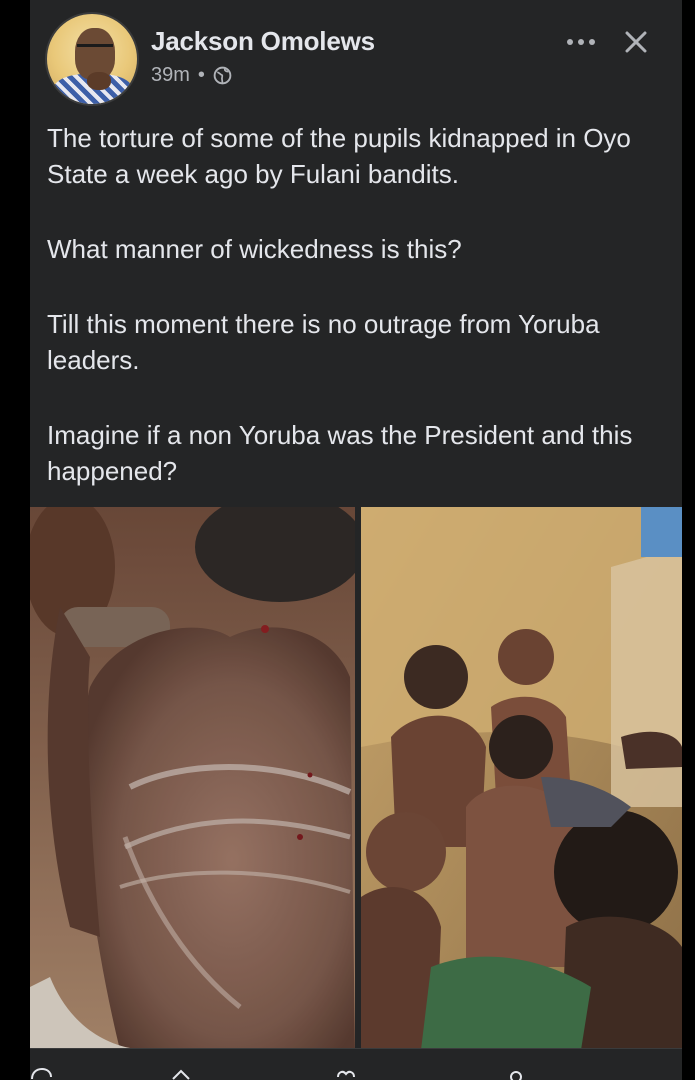 The height and width of the screenshot is (1080, 695). I want to click on action-bar, so click(356, 1064).